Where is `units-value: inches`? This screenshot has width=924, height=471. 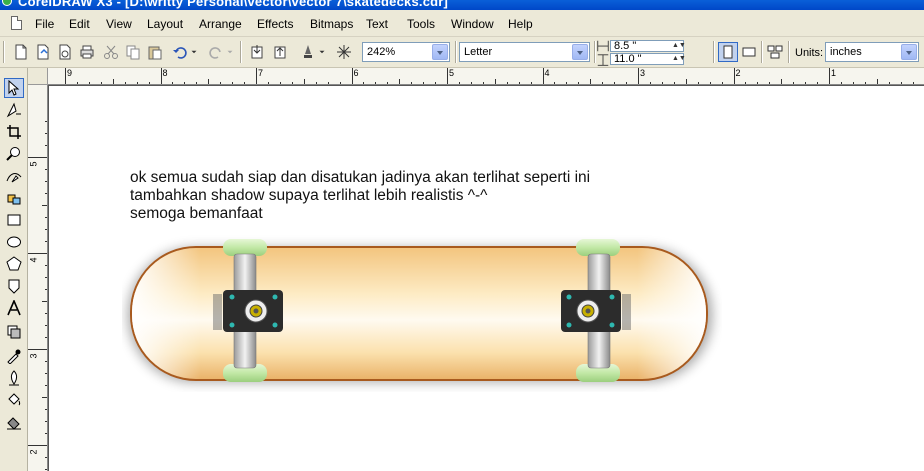 units-value: inches is located at coordinates (846, 52).